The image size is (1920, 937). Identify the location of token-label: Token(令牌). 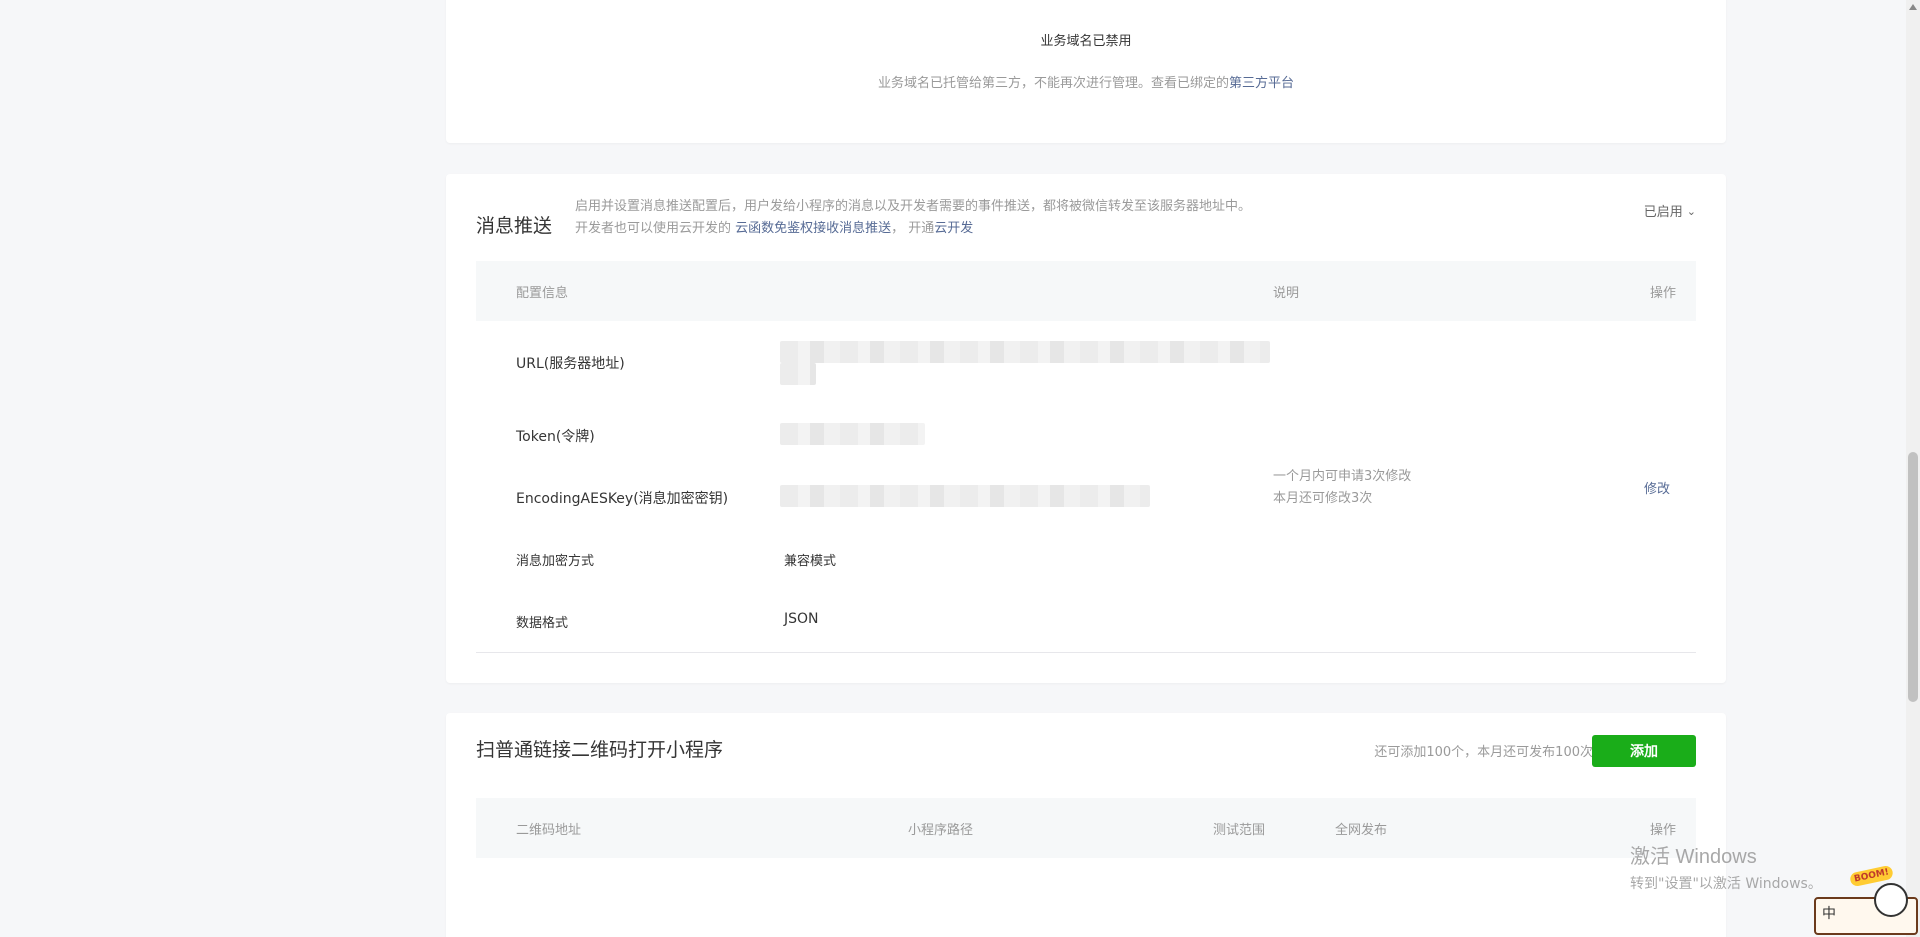
(555, 437).